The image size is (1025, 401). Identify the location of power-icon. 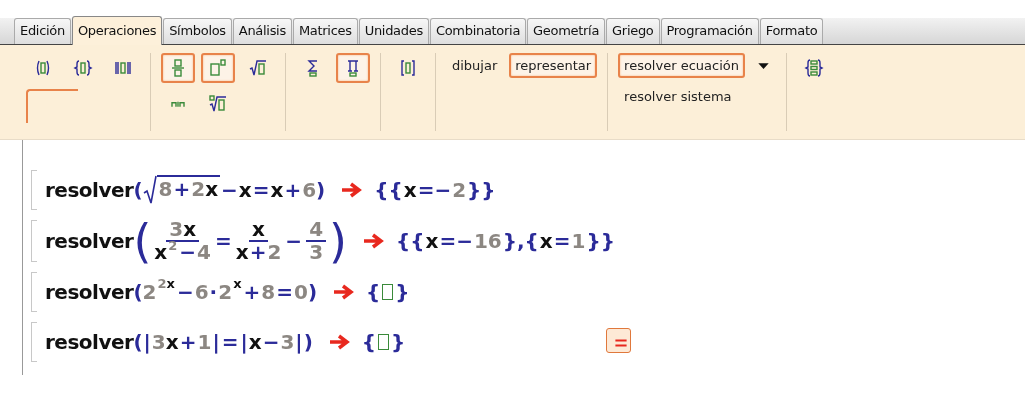
(218, 68).